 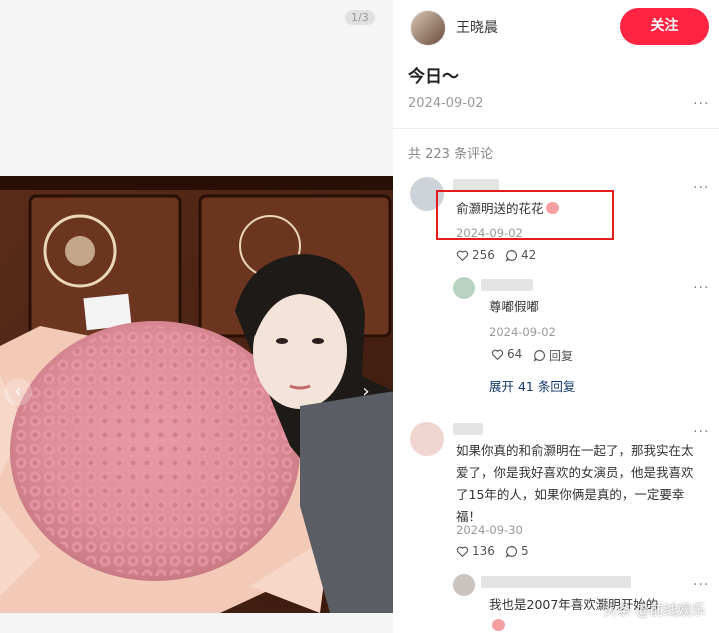 I want to click on comment-text: 尊嘟假嘟, so click(x=514, y=306).